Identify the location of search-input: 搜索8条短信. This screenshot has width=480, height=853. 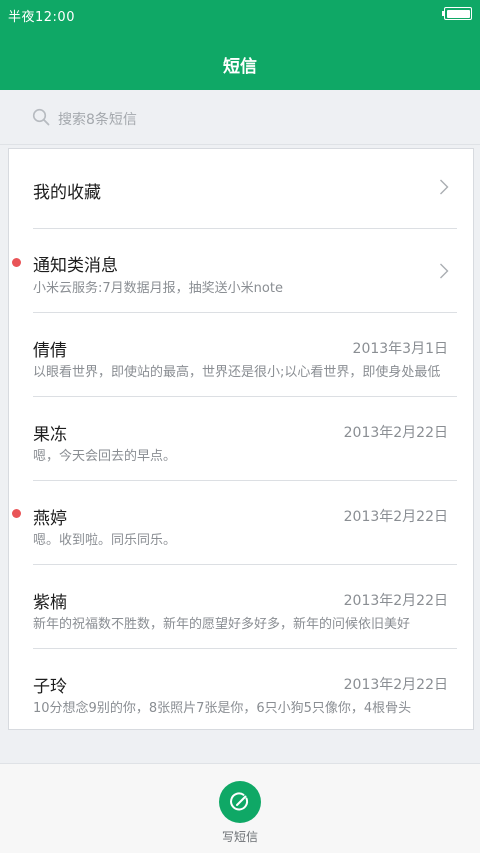
(97, 119).